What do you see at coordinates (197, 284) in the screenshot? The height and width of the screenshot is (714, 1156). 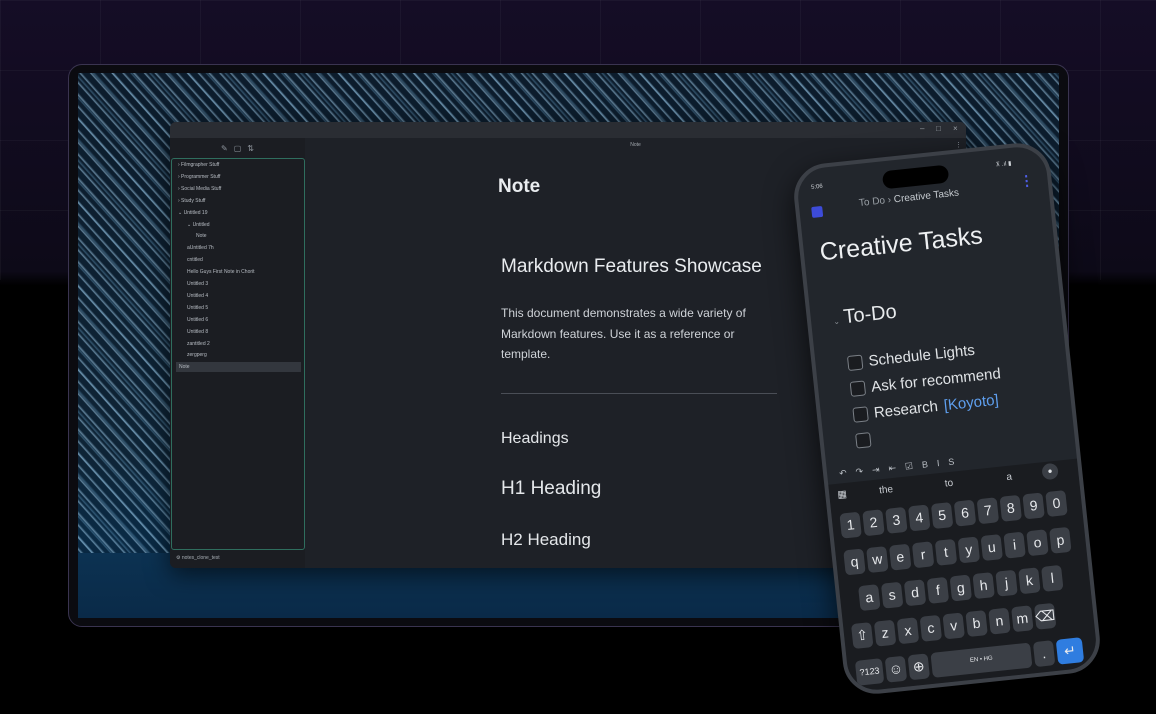 I see `tree-item: Untitled 3` at bounding box center [197, 284].